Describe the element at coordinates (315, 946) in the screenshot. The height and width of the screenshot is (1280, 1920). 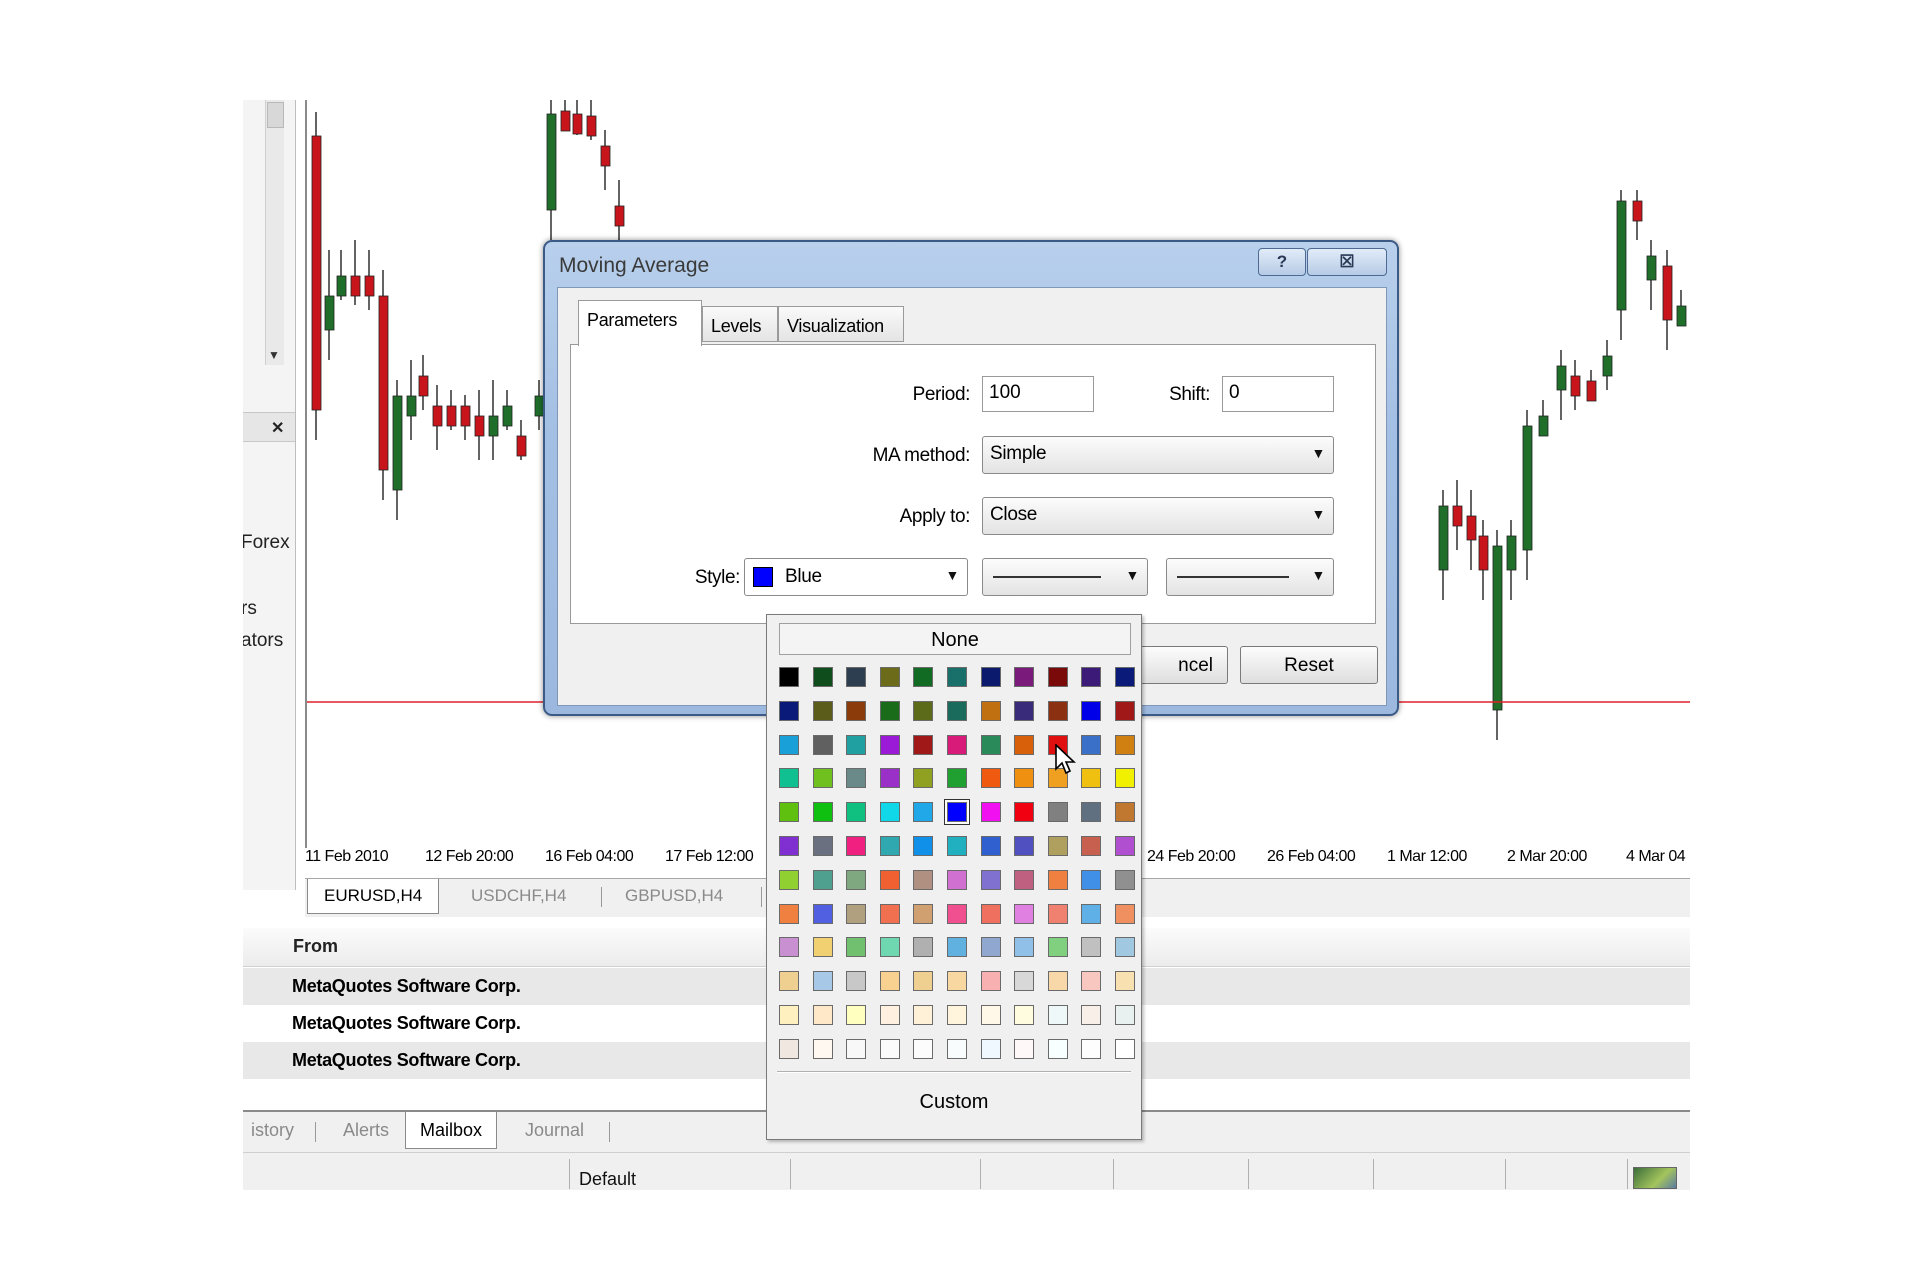
I see `column-from: From` at that location.